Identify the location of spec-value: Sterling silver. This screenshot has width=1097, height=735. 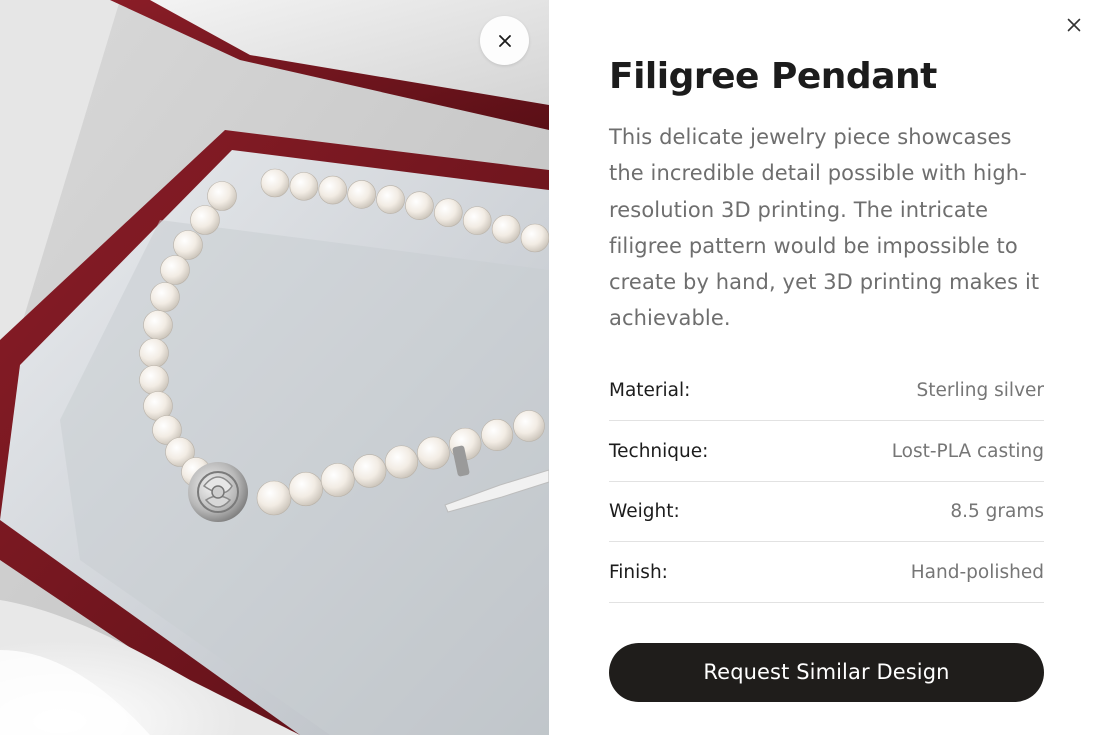
(980, 391).